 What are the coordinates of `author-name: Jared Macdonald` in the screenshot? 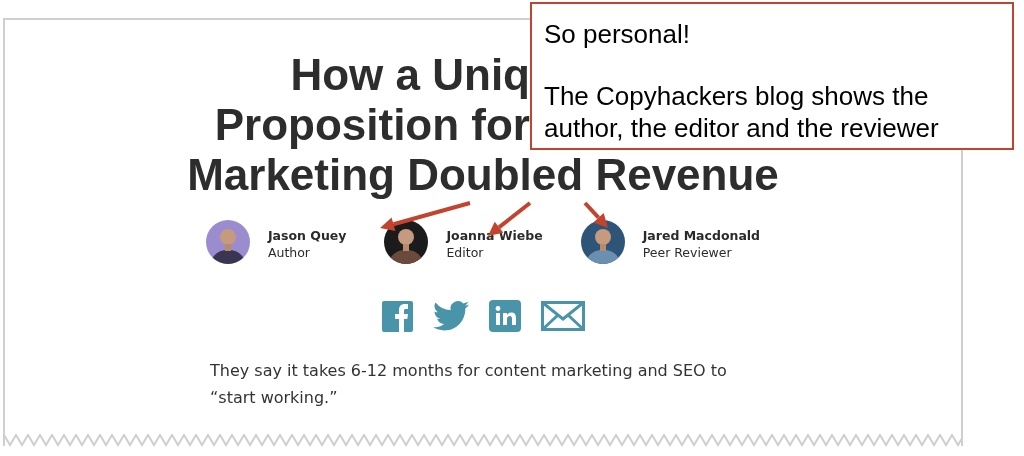 It's located at (701, 235).